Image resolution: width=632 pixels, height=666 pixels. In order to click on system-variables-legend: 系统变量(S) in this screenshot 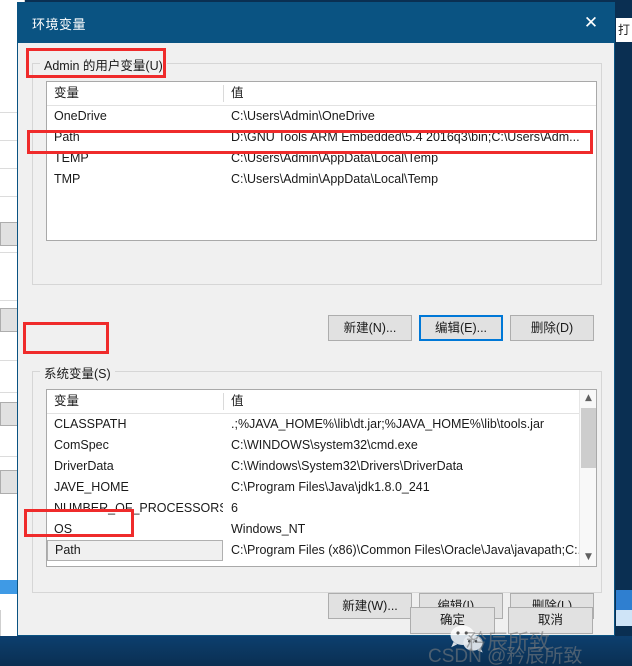, I will do `click(77, 372)`.